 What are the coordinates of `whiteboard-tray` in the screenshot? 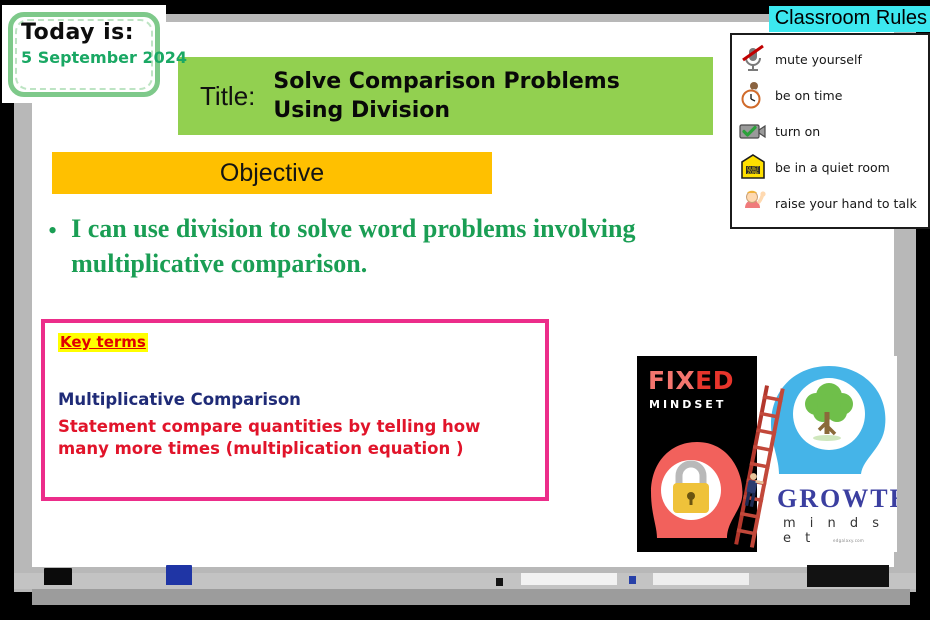 It's located at (465, 581).